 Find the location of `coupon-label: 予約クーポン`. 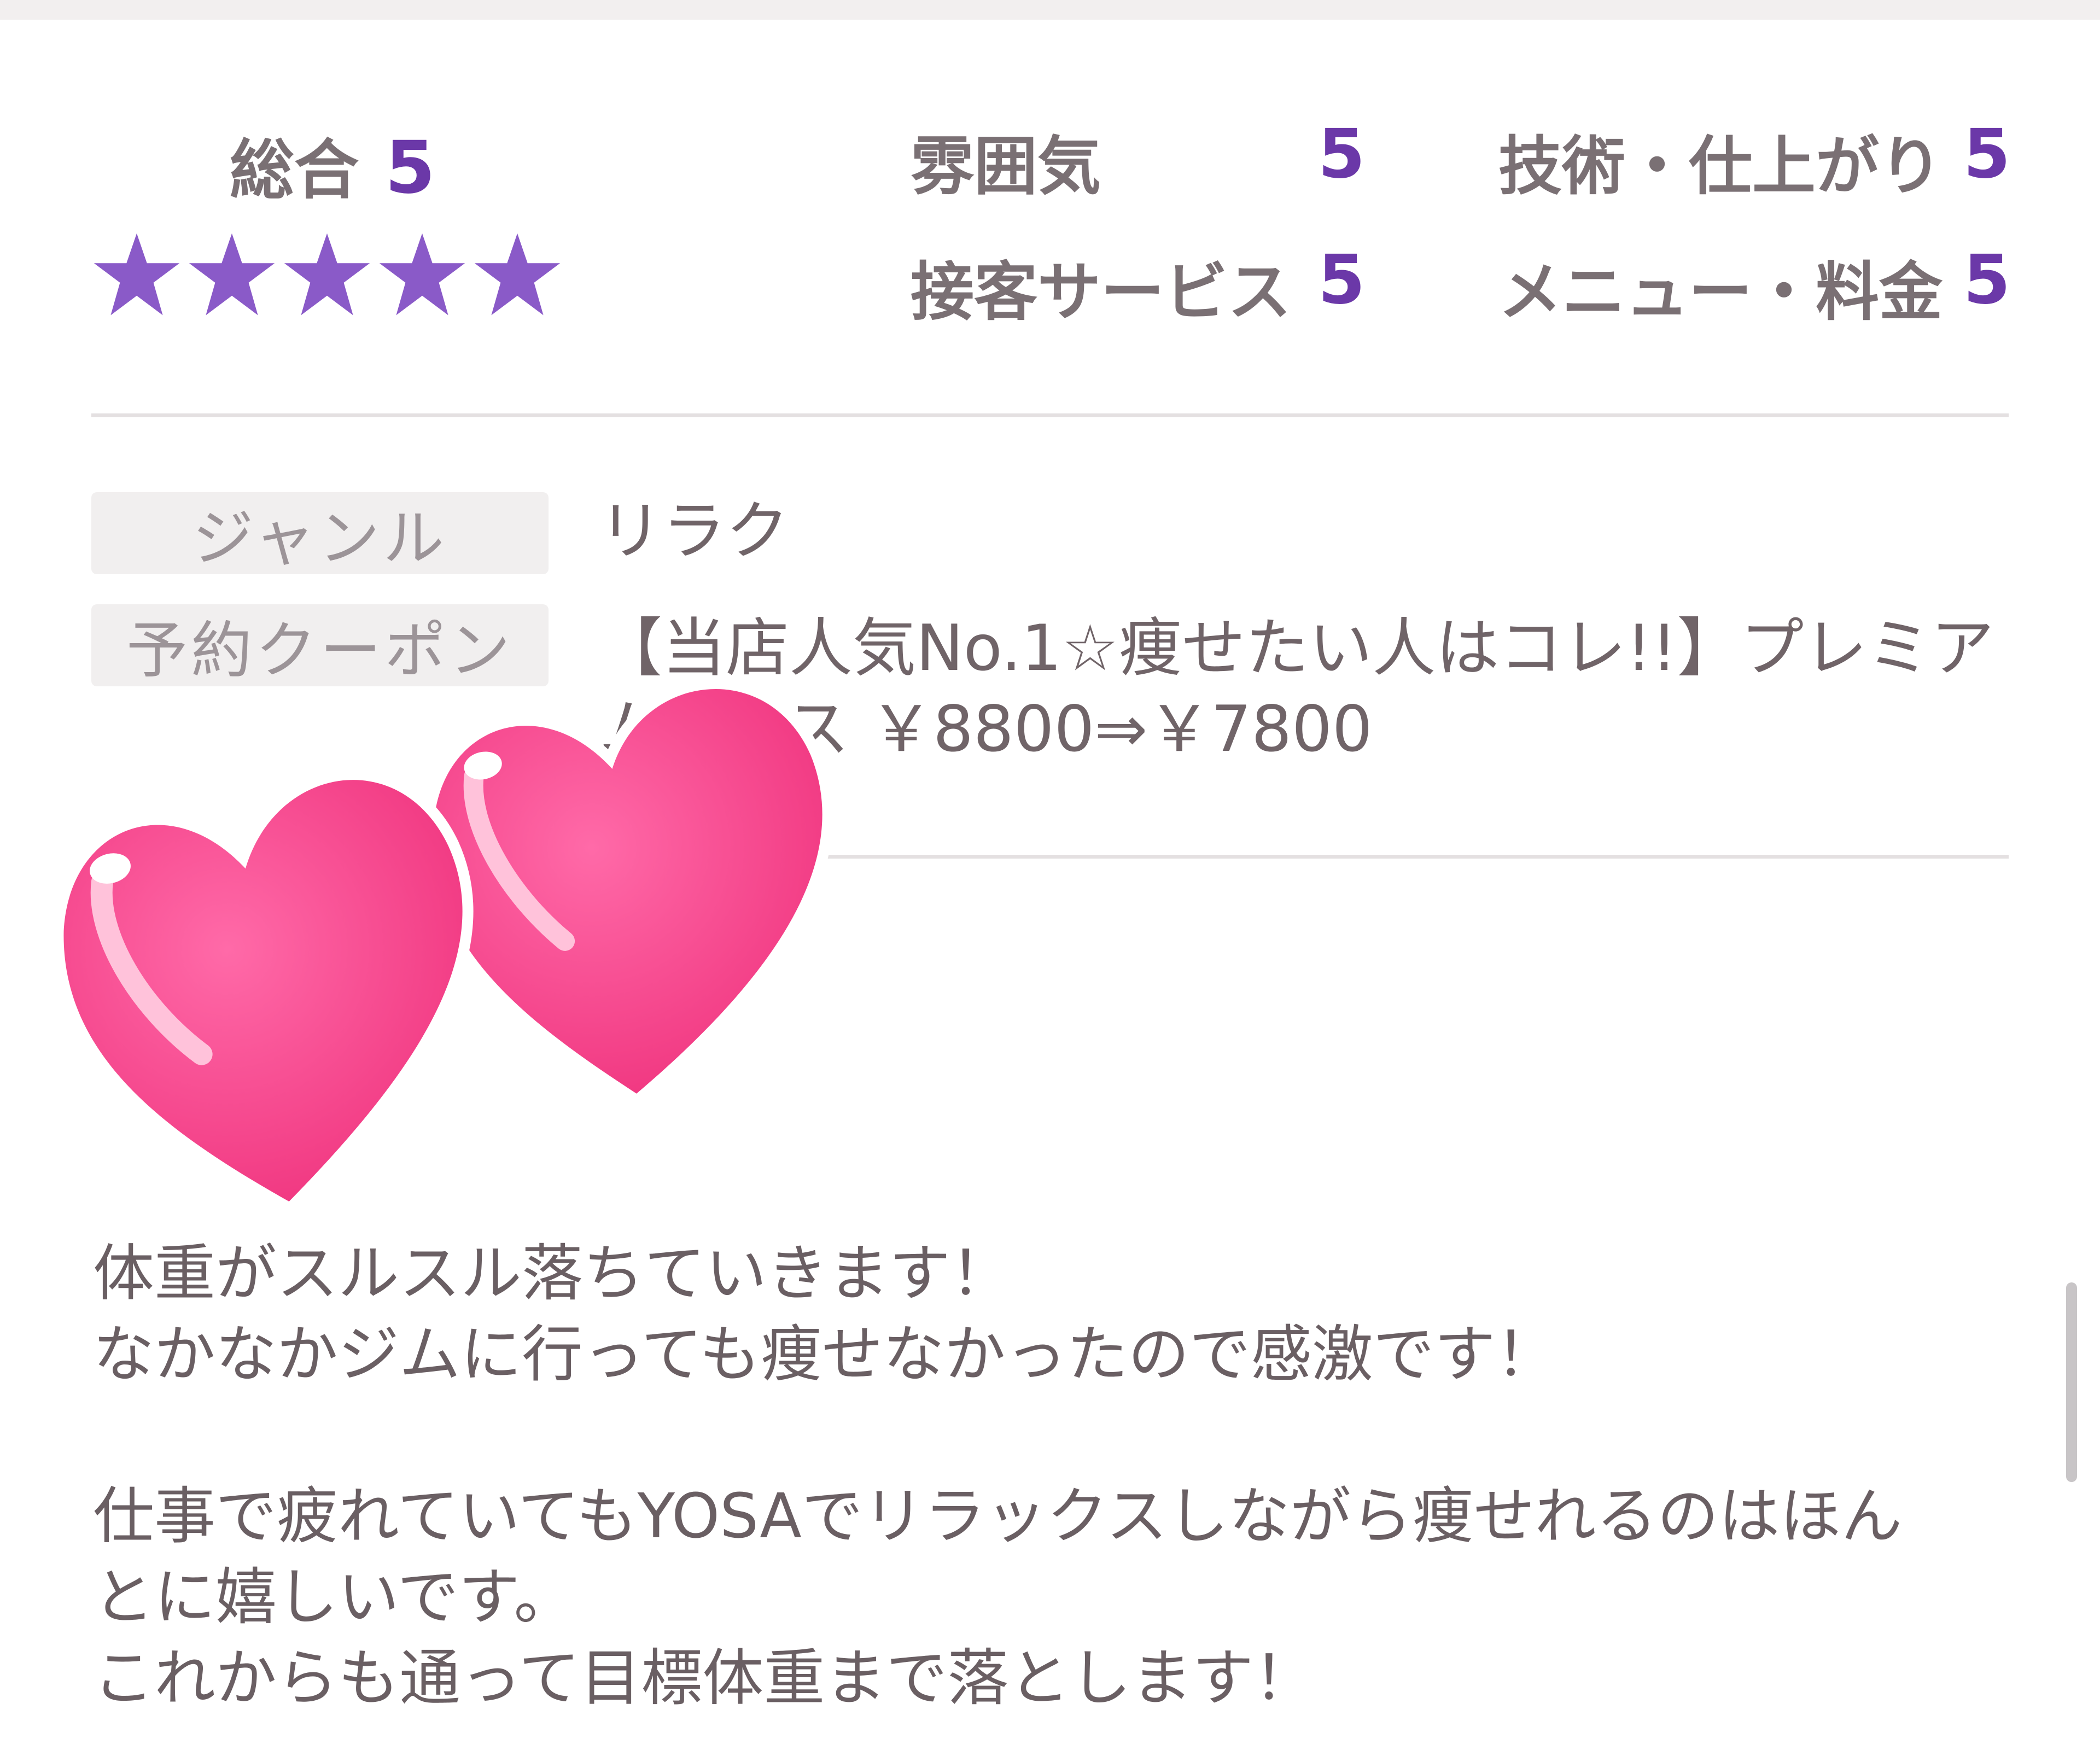

coupon-label: 予約クーポン is located at coordinates (320, 645).